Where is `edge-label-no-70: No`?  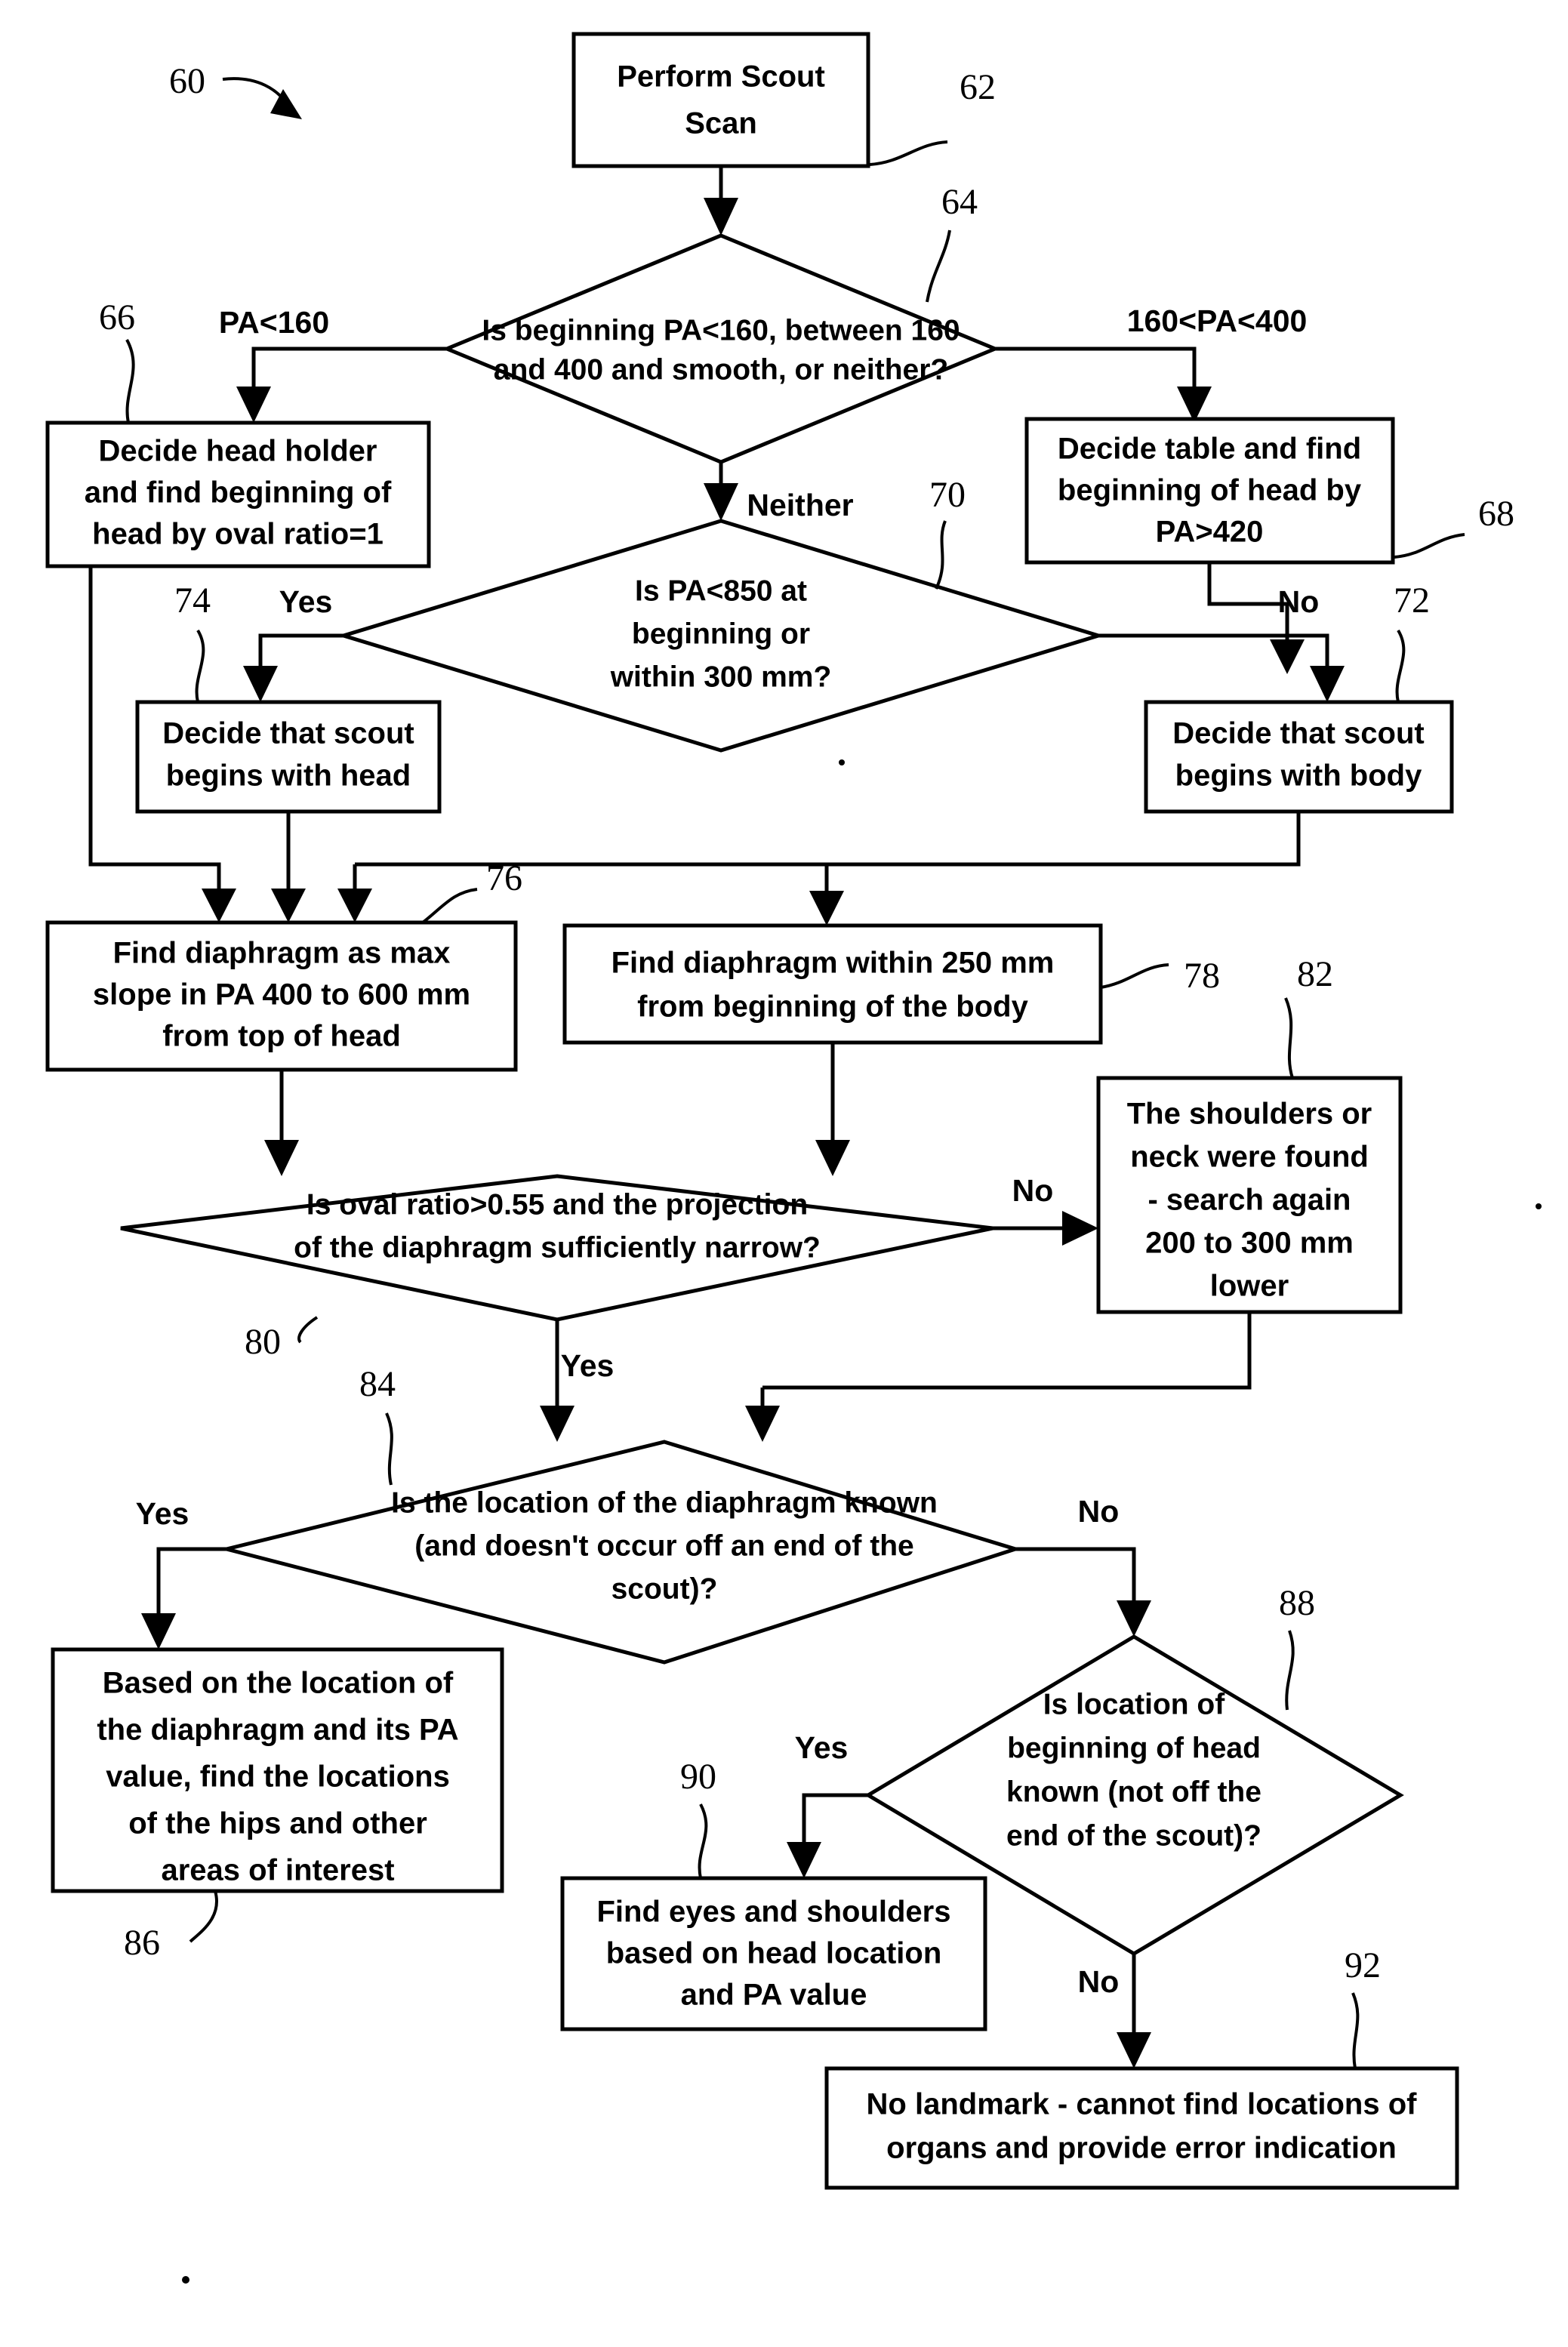 edge-label-no-70: No is located at coordinates (1299, 601).